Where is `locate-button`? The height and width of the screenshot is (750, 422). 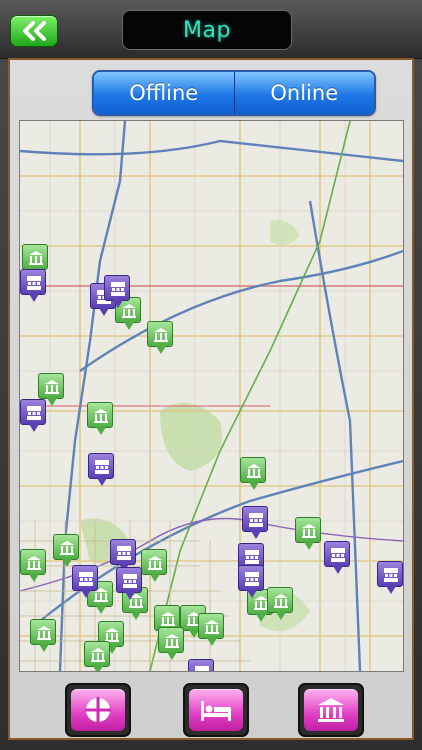 locate-button is located at coordinates (98, 710).